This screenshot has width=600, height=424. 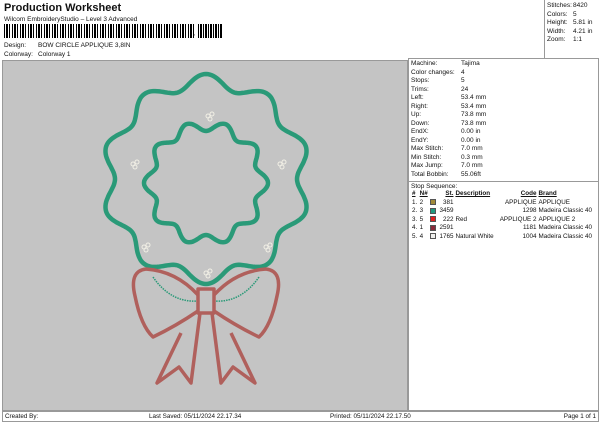 I want to click on info-value: 8420, so click(x=580, y=5).